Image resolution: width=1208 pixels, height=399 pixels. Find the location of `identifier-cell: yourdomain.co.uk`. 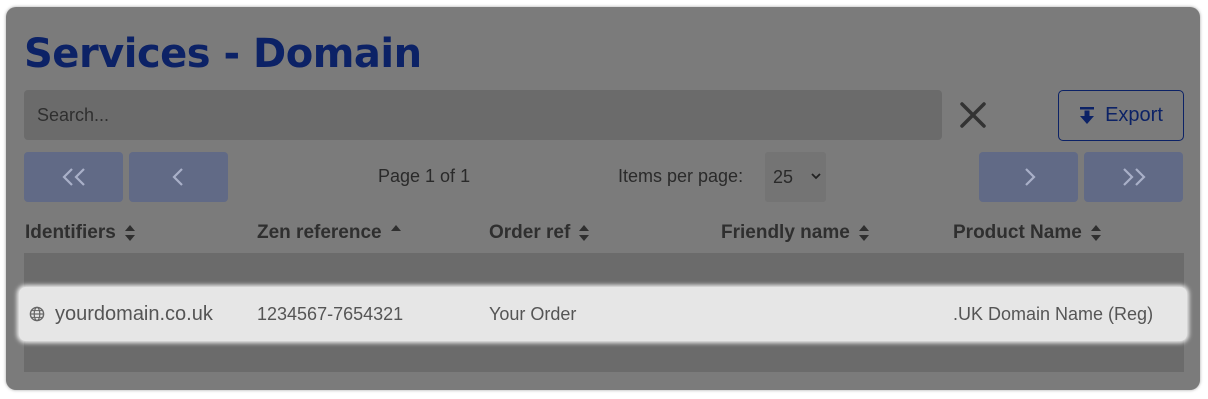

identifier-cell: yourdomain.co.uk is located at coordinates (121, 314).